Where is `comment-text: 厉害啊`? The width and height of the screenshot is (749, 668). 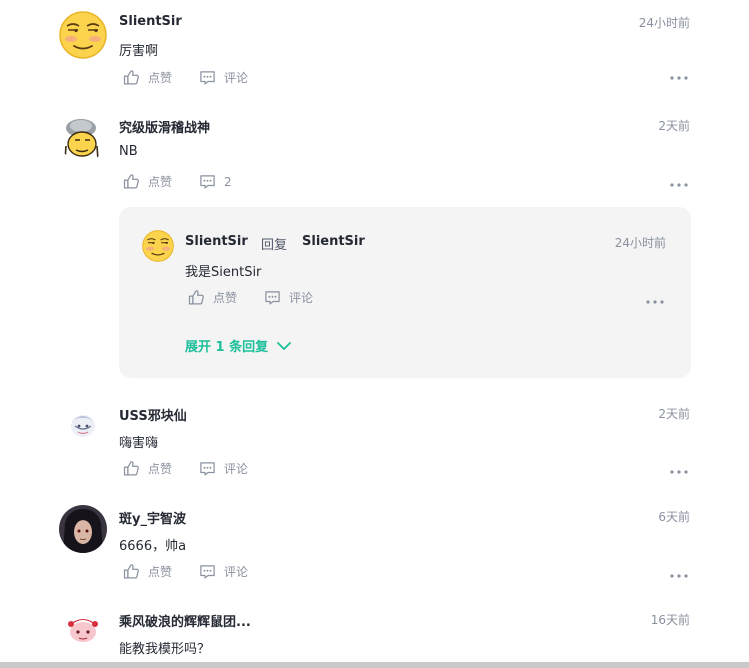
comment-text: 厉害啊 is located at coordinates (139, 51).